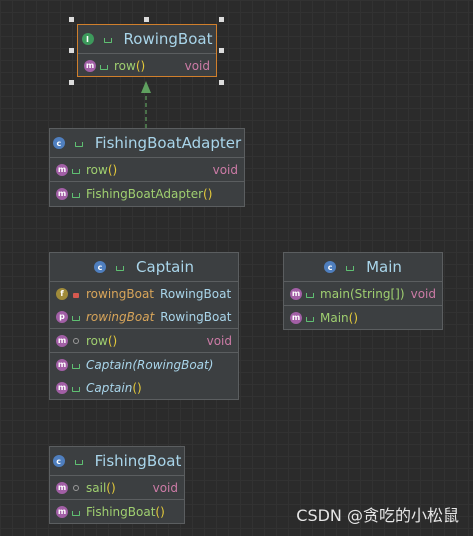  I want to click on constructor-name: FishingBoatAdapter, so click(145, 193).